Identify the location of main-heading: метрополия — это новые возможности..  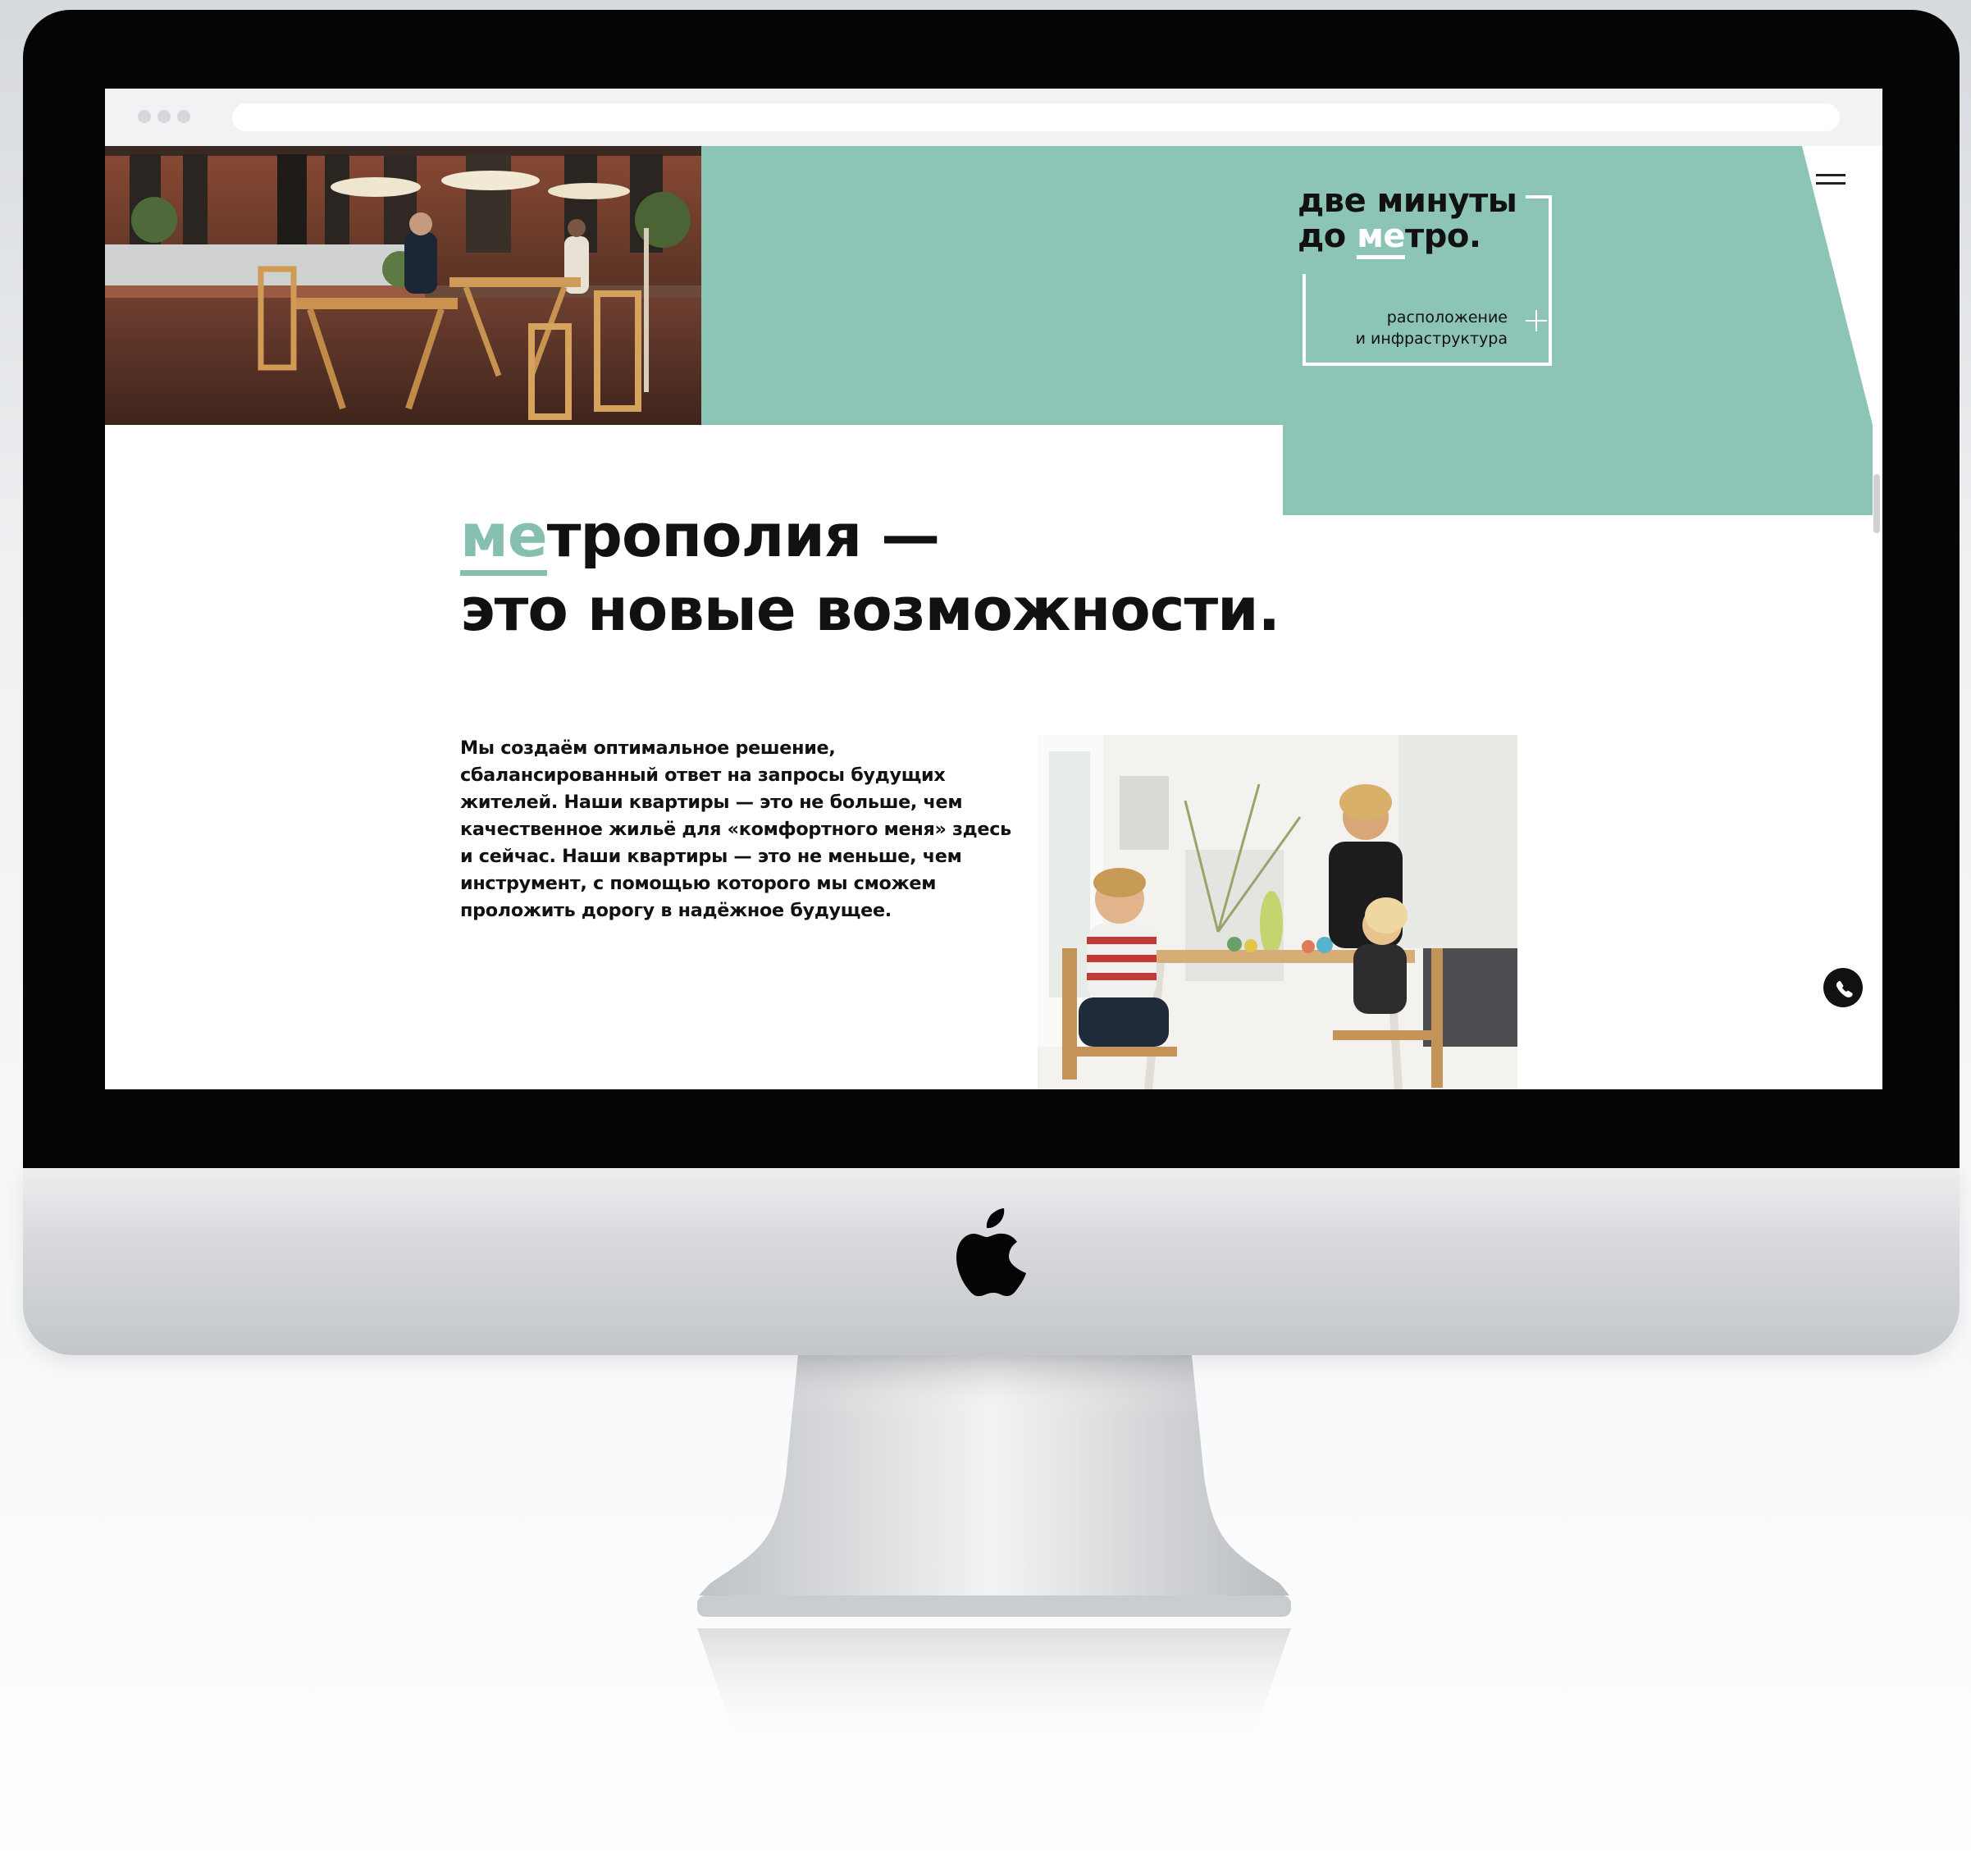
(911, 572).